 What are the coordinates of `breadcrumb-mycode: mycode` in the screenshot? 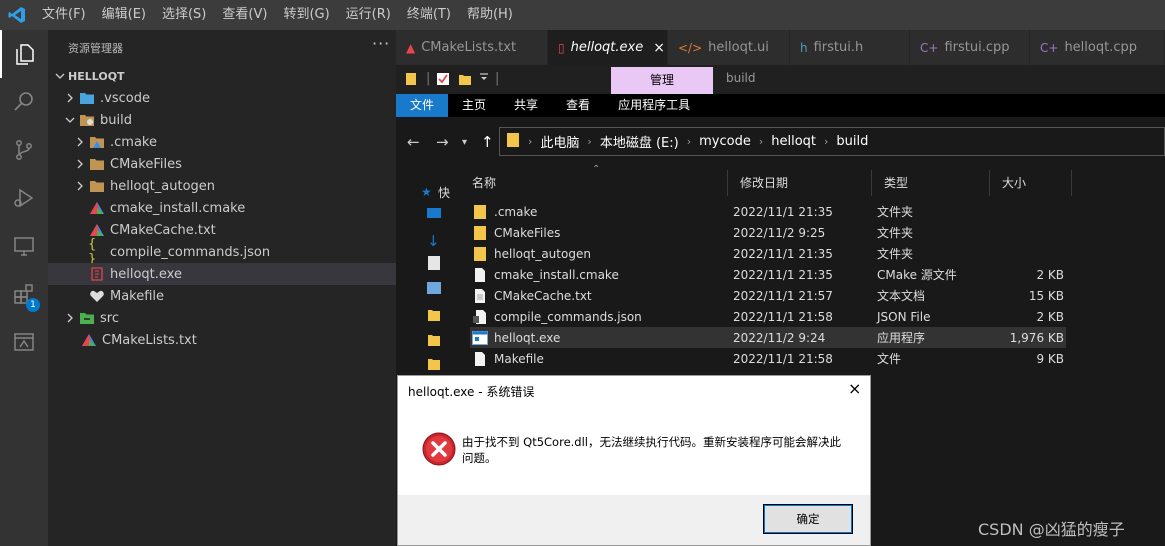 It's located at (725, 141).